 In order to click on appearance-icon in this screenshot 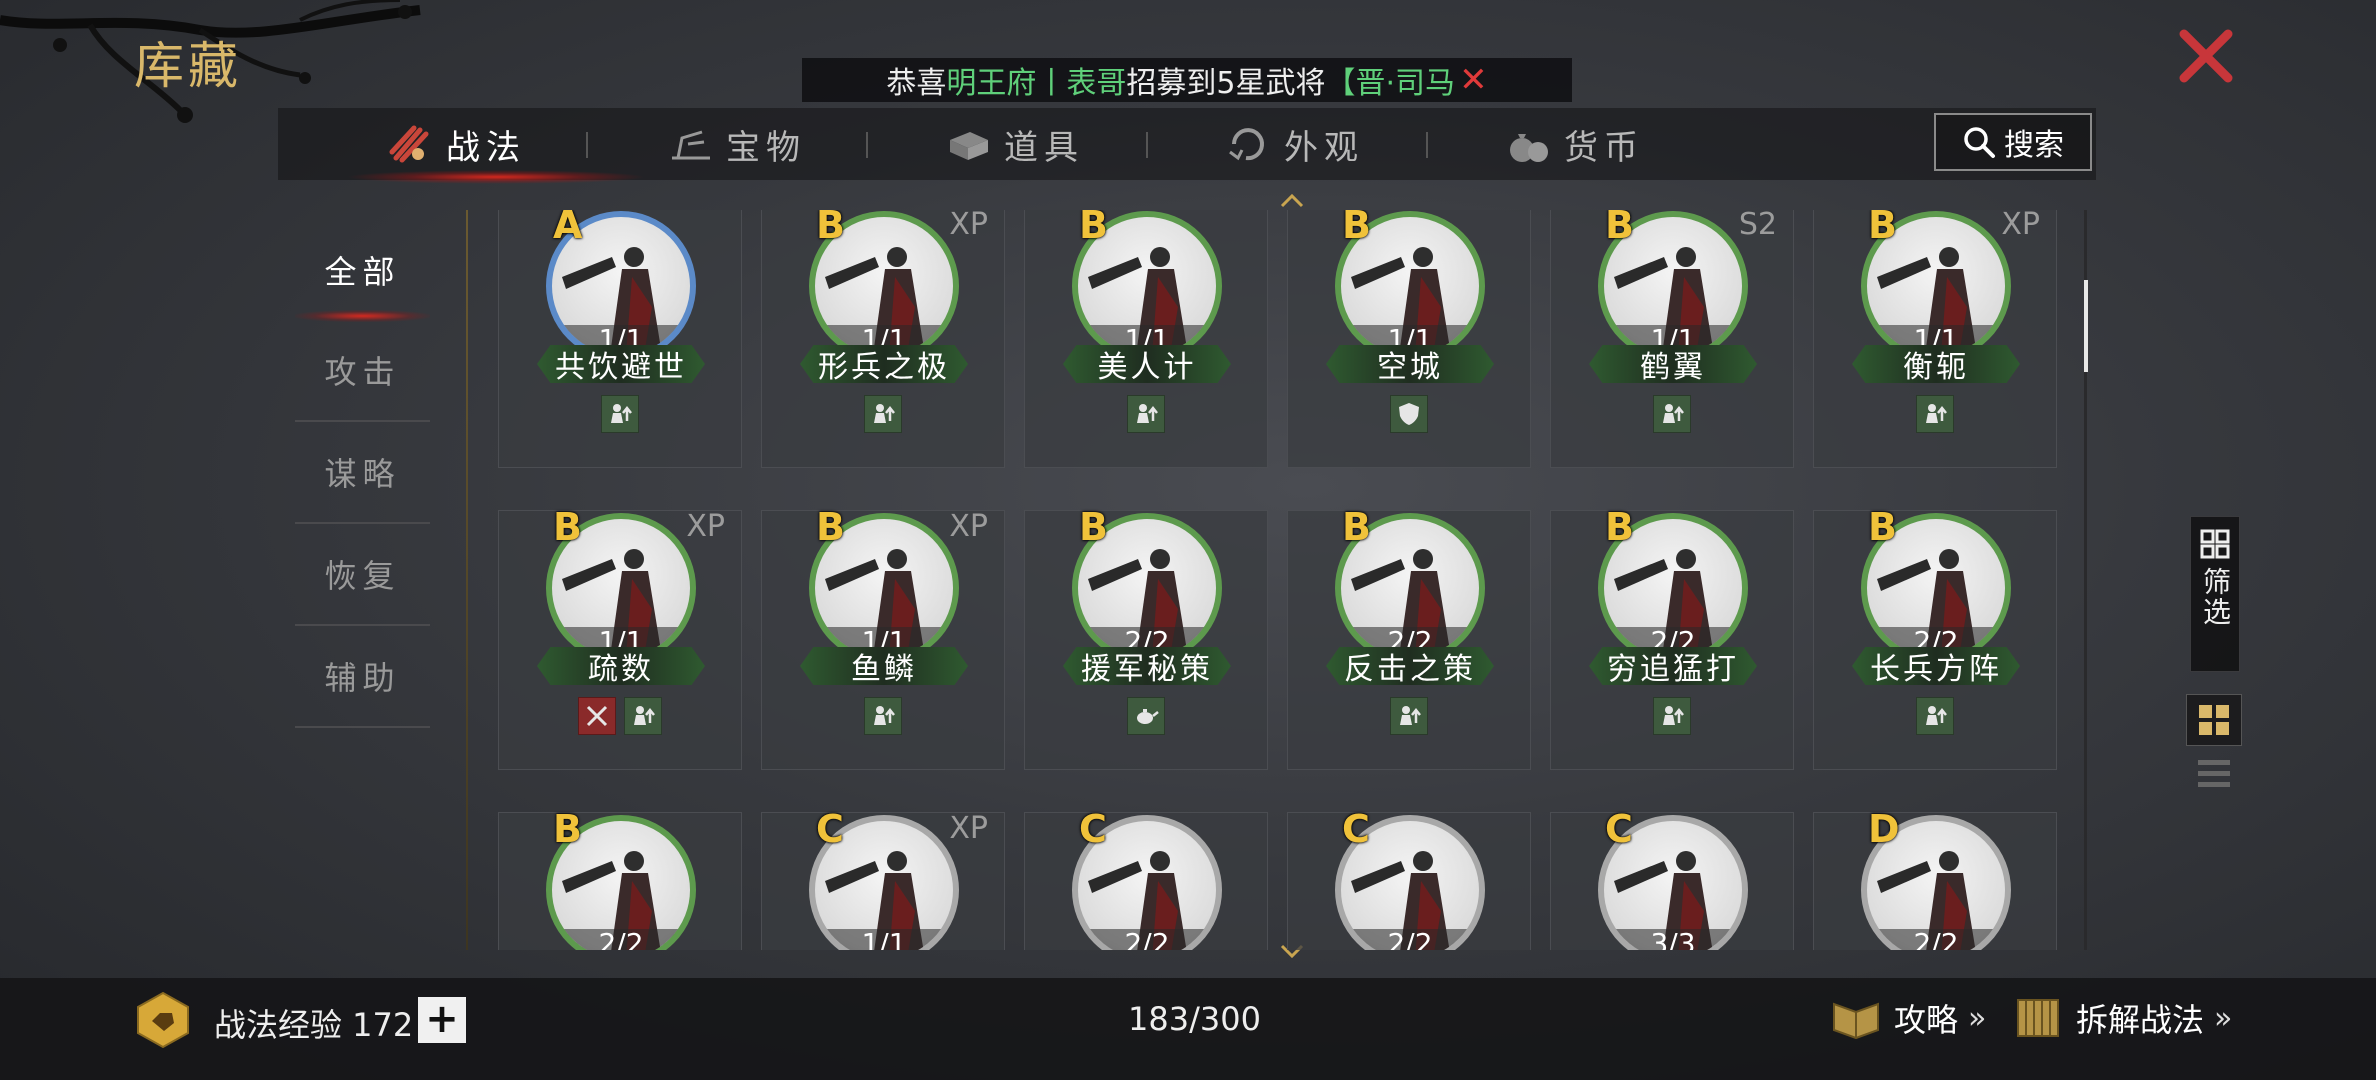, I will do `click(1246, 144)`.